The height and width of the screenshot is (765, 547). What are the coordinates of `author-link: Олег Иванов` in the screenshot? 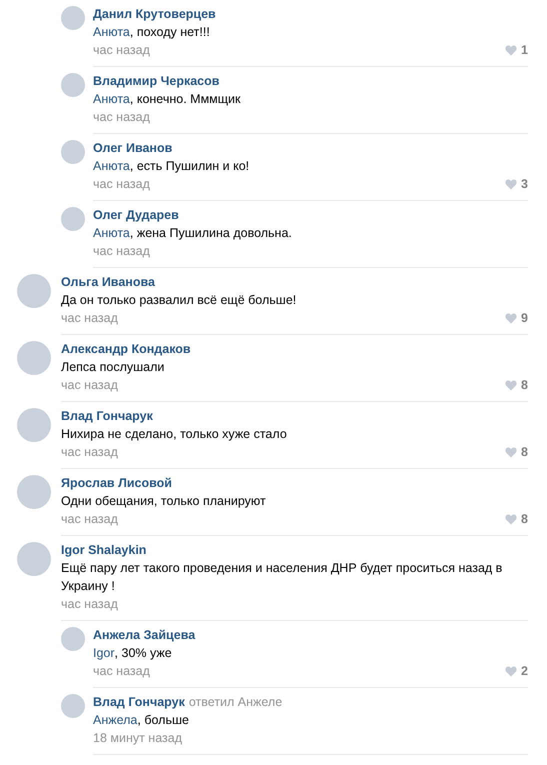 It's located at (132, 148).